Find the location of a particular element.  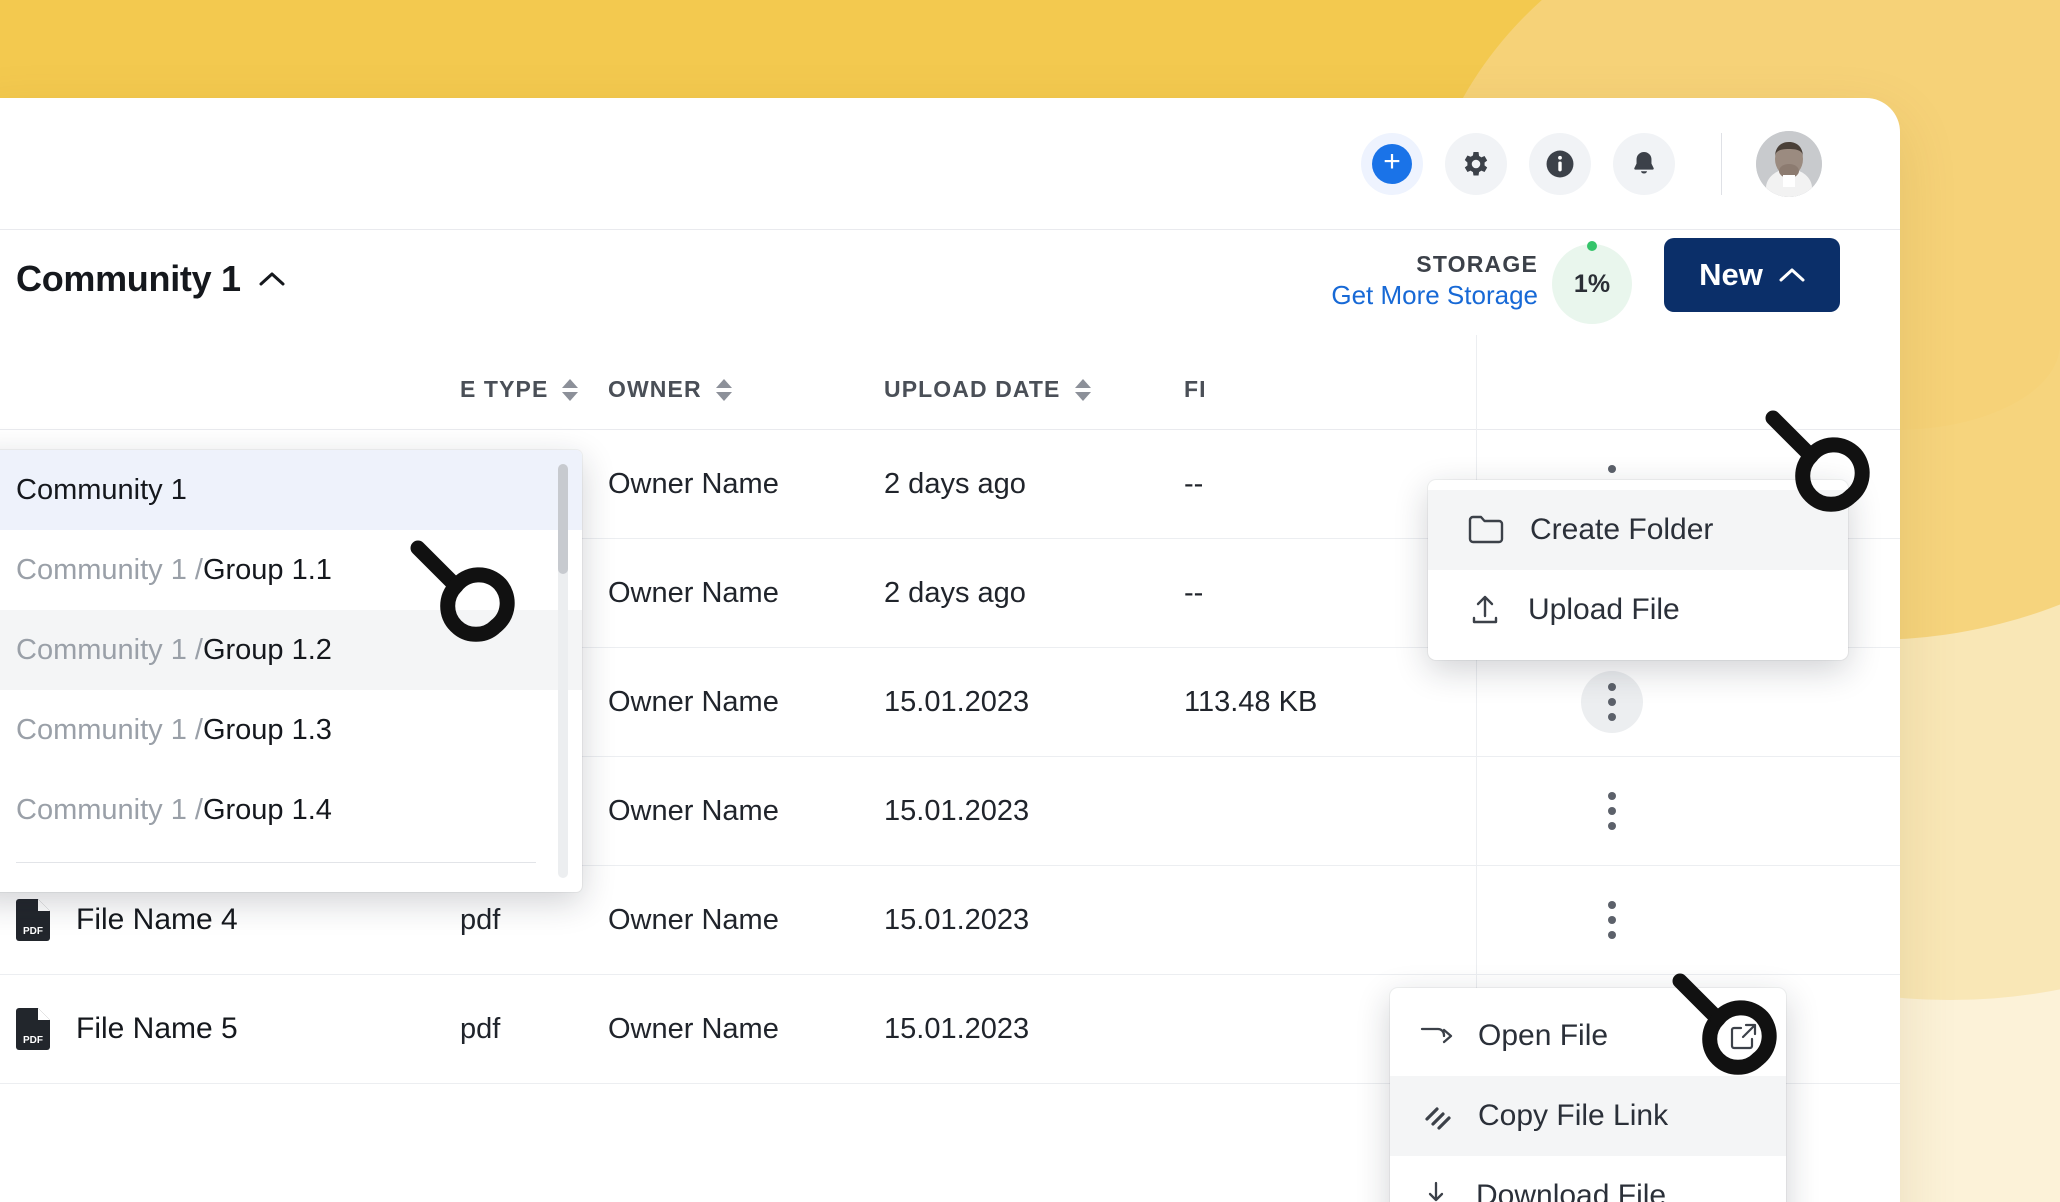

dropdown-scrollbar-thumb is located at coordinates (563, 519).